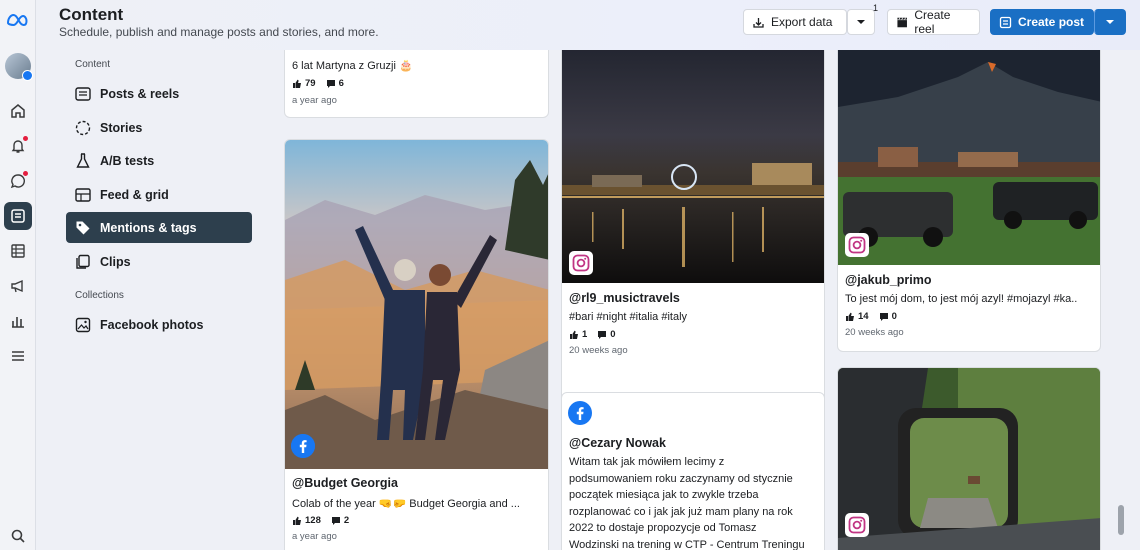 This screenshot has width=1140, height=550. What do you see at coordinates (148, 227) in the screenshot?
I see `sidebar-item-label: Mentions & tags` at bounding box center [148, 227].